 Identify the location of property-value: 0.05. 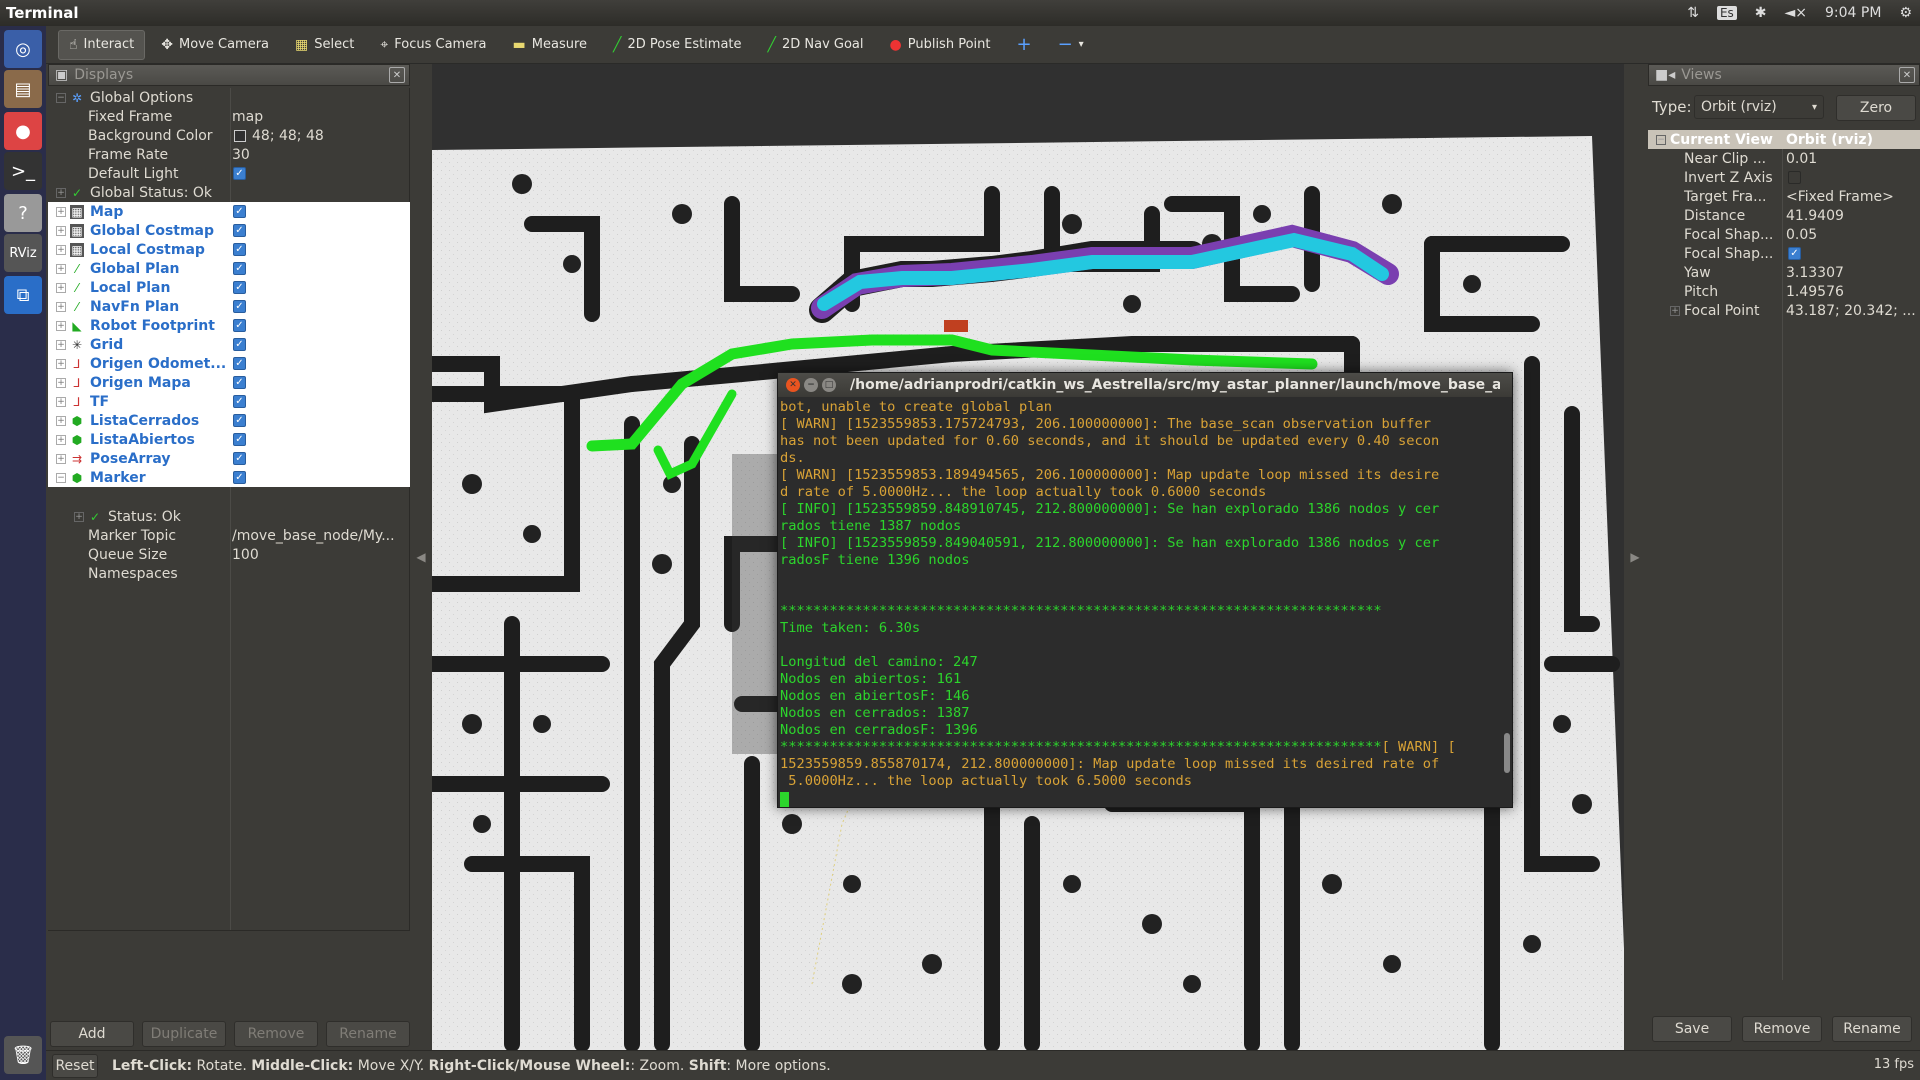
(1852, 235).